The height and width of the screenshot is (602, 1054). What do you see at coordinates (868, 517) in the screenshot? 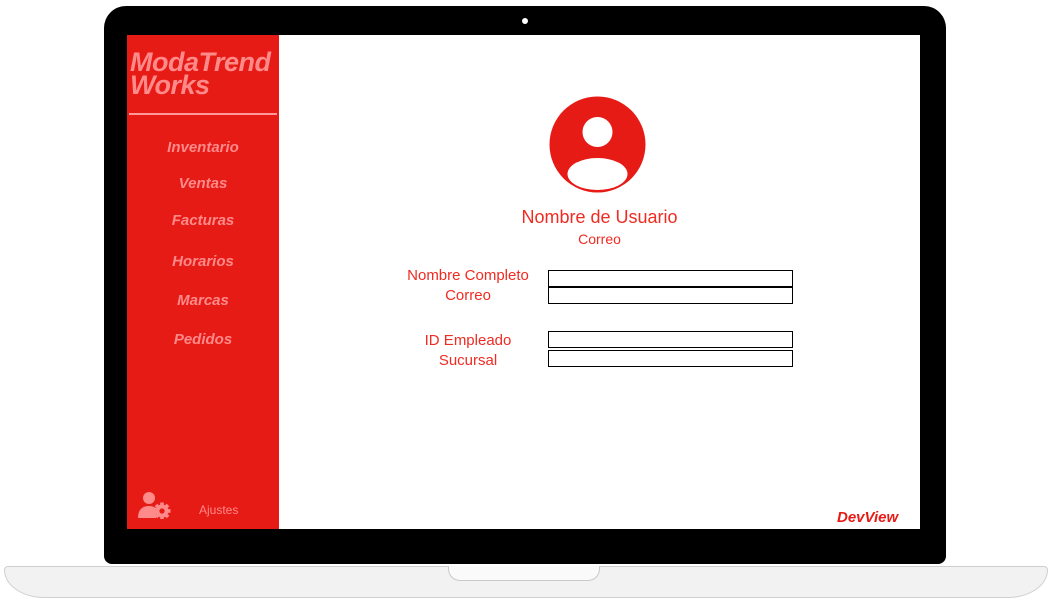
I see `devview-logo: DevView` at bounding box center [868, 517].